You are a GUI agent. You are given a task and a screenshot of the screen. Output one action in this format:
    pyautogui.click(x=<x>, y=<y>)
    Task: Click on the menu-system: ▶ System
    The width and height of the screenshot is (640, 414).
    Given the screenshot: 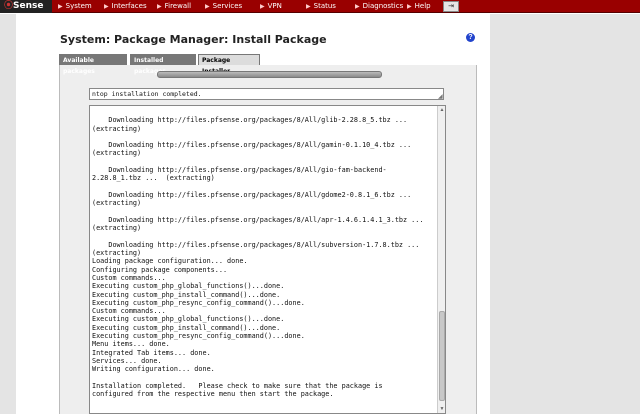 What is the action you would take?
    pyautogui.click(x=75, y=6)
    